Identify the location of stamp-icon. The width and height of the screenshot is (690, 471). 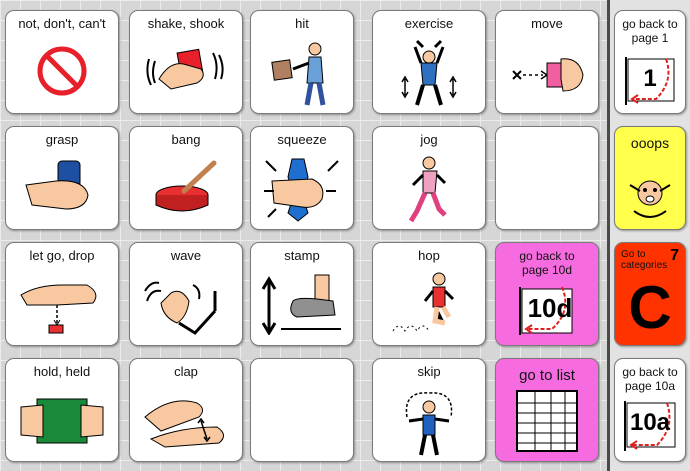
(301, 304).